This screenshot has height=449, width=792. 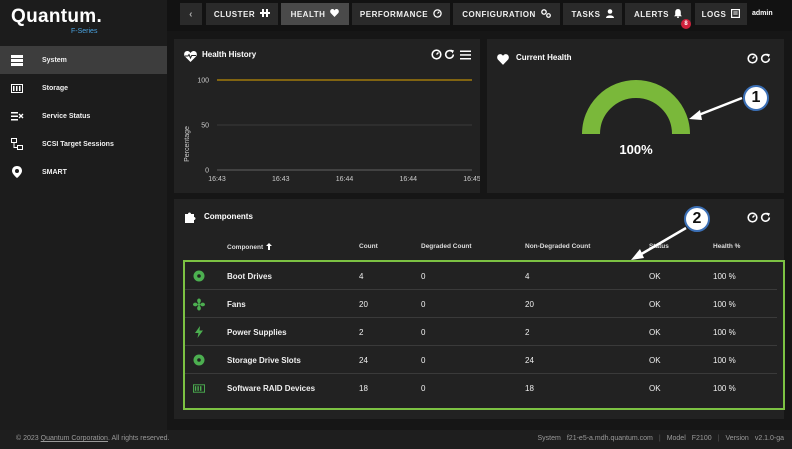 What do you see at coordinates (394, 14) in the screenshot?
I see `tab-label: PERFORMANCE` at bounding box center [394, 14].